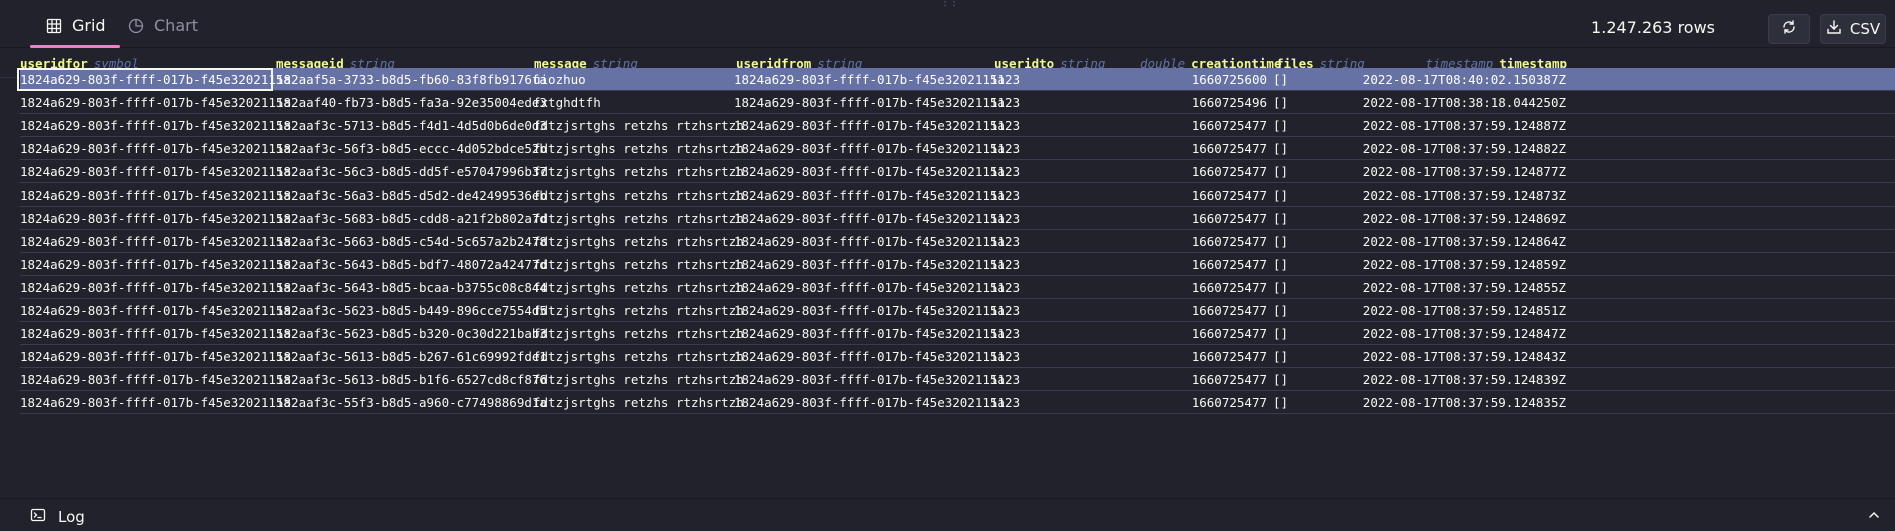 The width and height of the screenshot is (1895, 531). I want to click on cell-timestamp: 2022-08-17T08:37:59.124843Z, so click(1447, 356).